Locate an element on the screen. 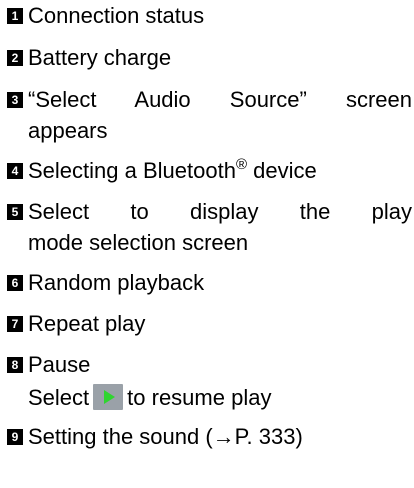 The width and height of the screenshot is (414, 488). legend-item-3: 3 “Select Audio Source” screen appears is located at coordinates (209, 115).